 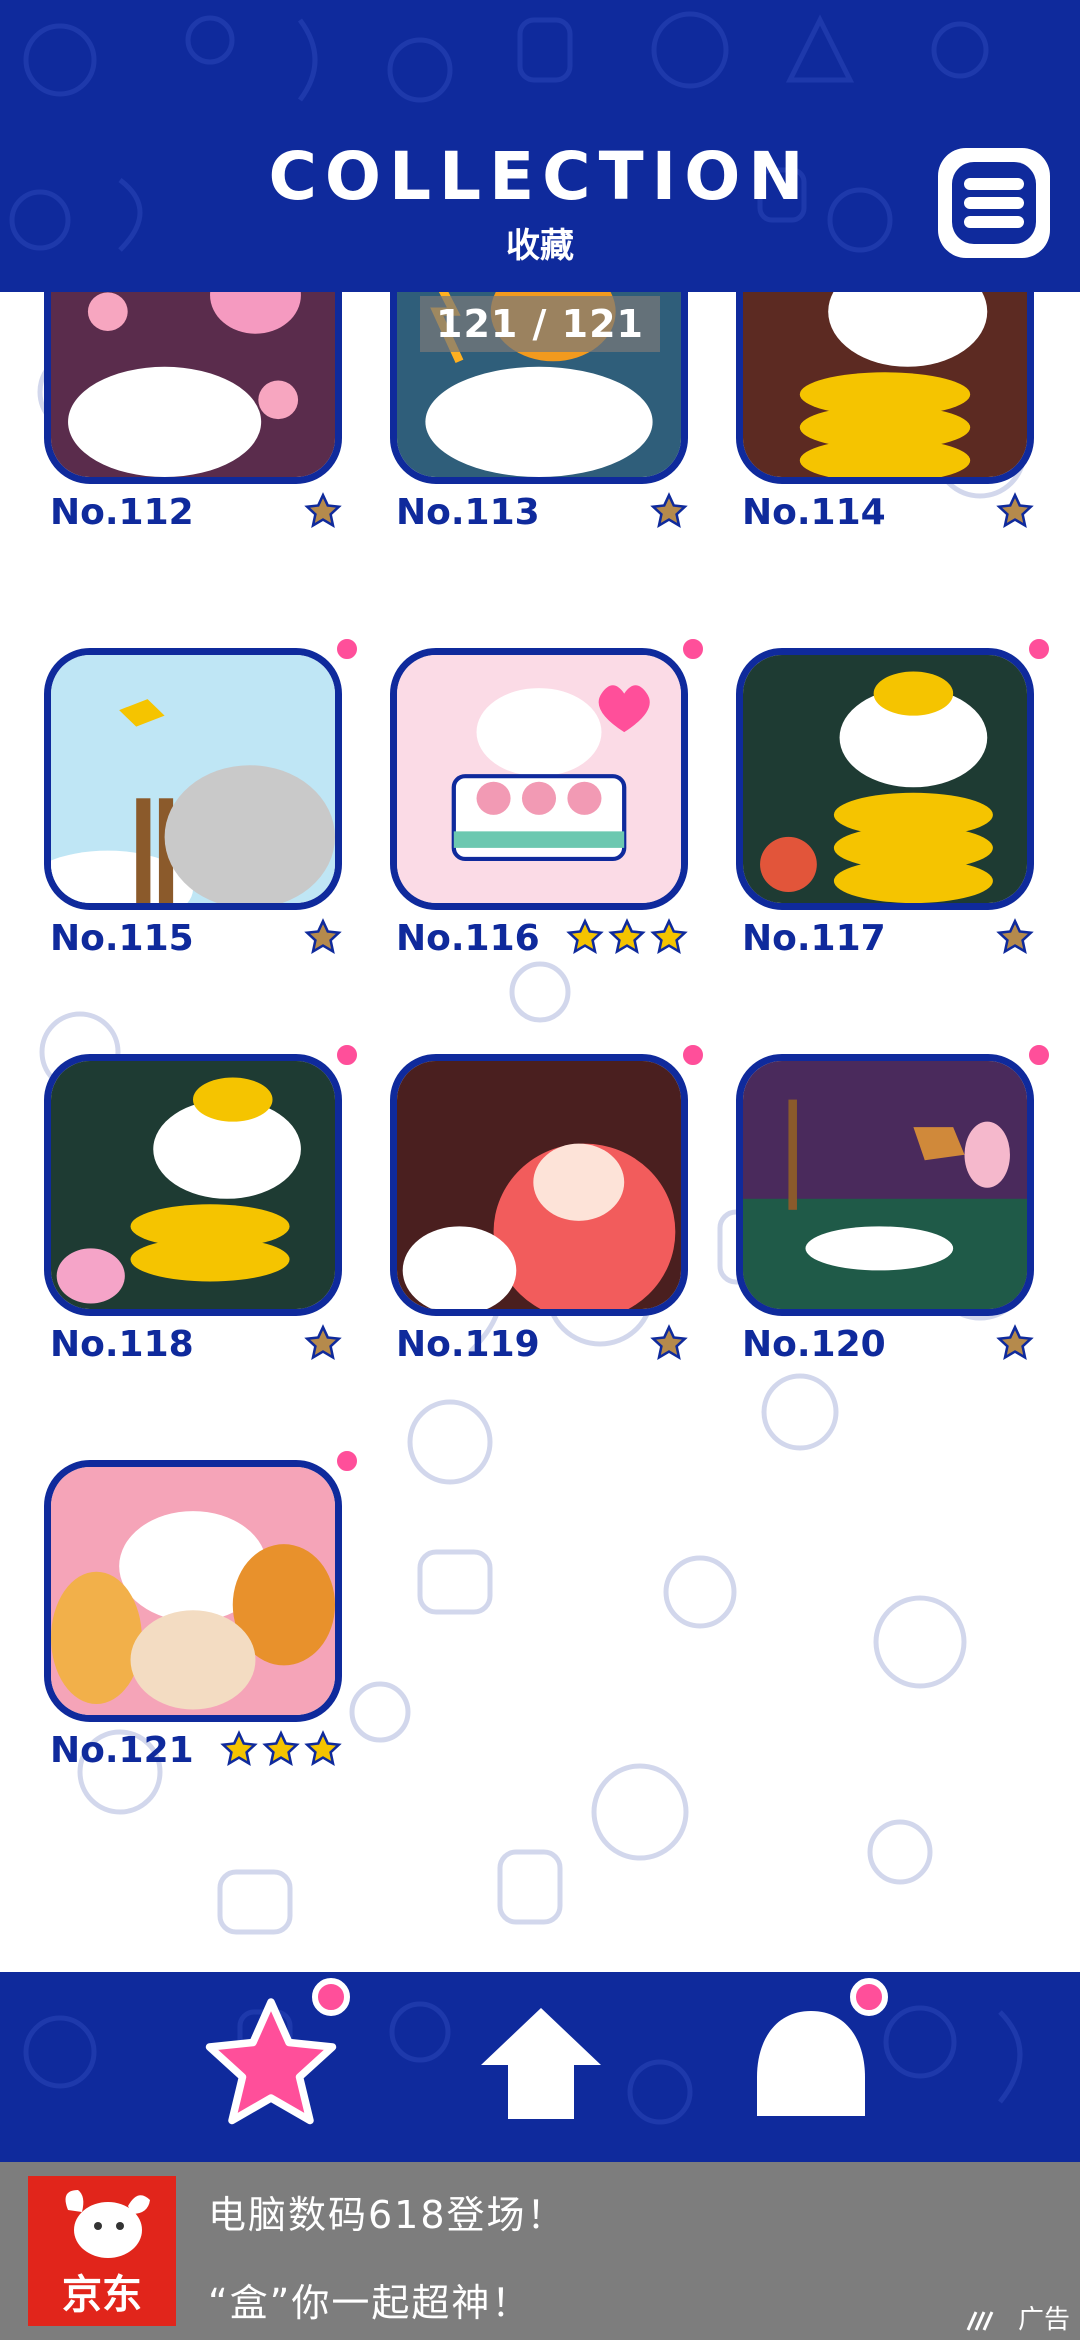 I want to click on collection-card: No.116, so click(x=543, y=806).